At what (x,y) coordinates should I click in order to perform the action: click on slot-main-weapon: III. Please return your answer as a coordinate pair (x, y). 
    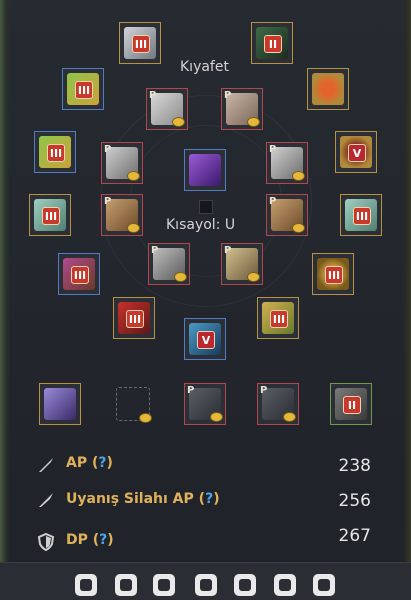
    Looking at the image, I should click on (134, 318).